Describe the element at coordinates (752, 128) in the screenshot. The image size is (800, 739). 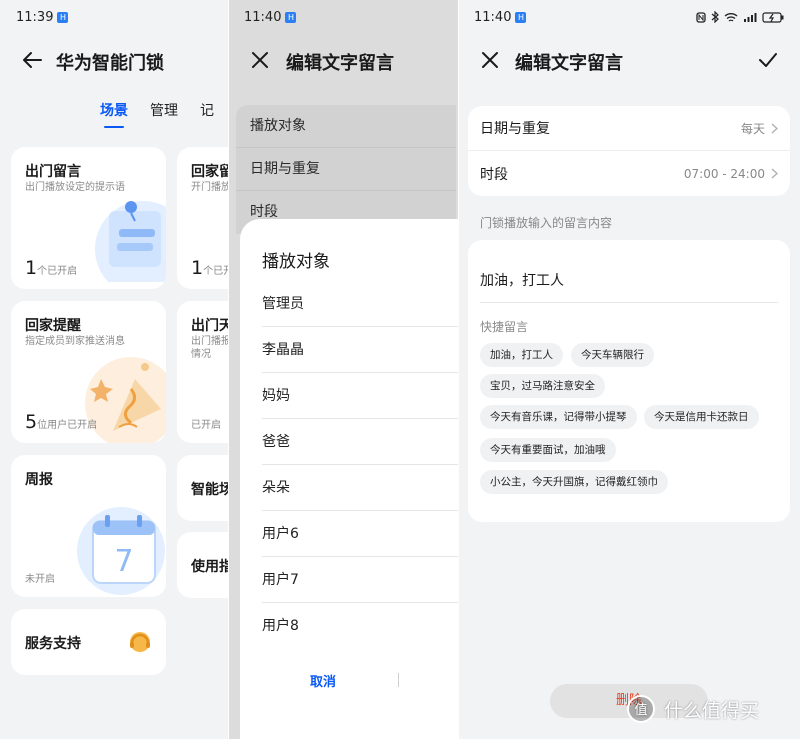
I see `date-repeat-value: 每天` at that location.